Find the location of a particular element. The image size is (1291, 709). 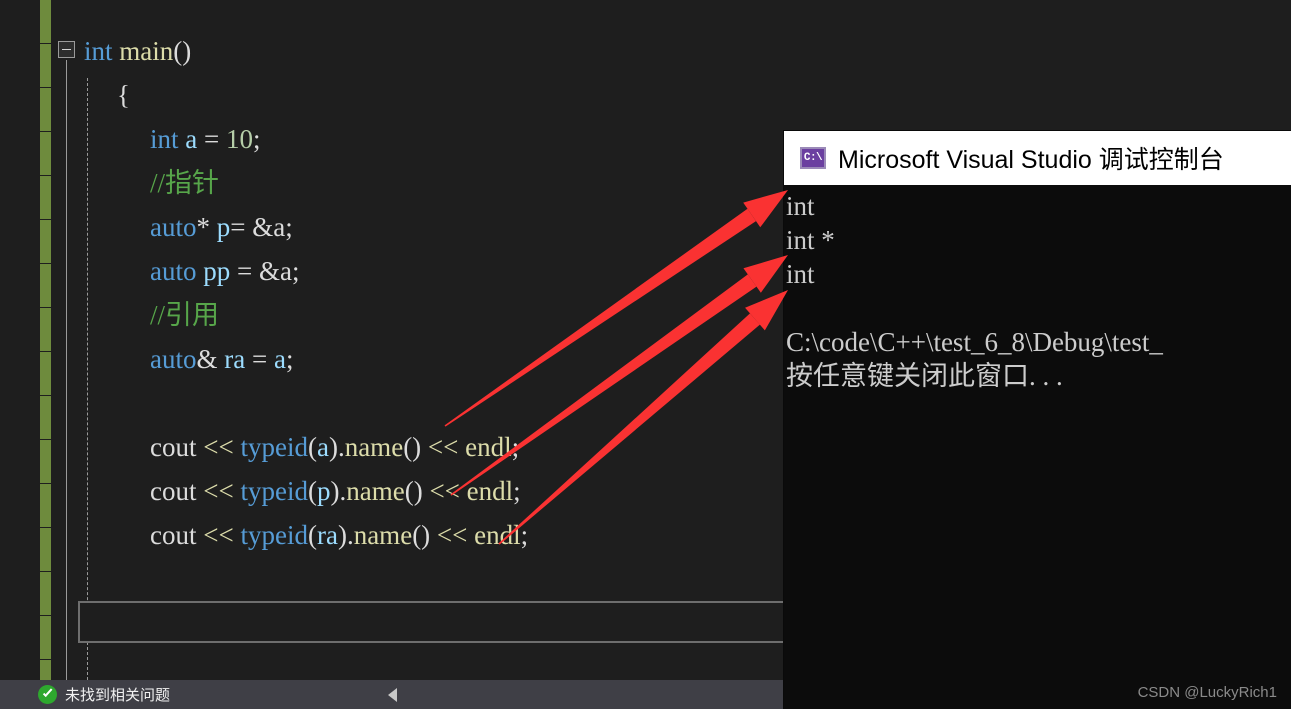

editor-status-bar: 未找到相关问题 is located at coordinates (392, 694).